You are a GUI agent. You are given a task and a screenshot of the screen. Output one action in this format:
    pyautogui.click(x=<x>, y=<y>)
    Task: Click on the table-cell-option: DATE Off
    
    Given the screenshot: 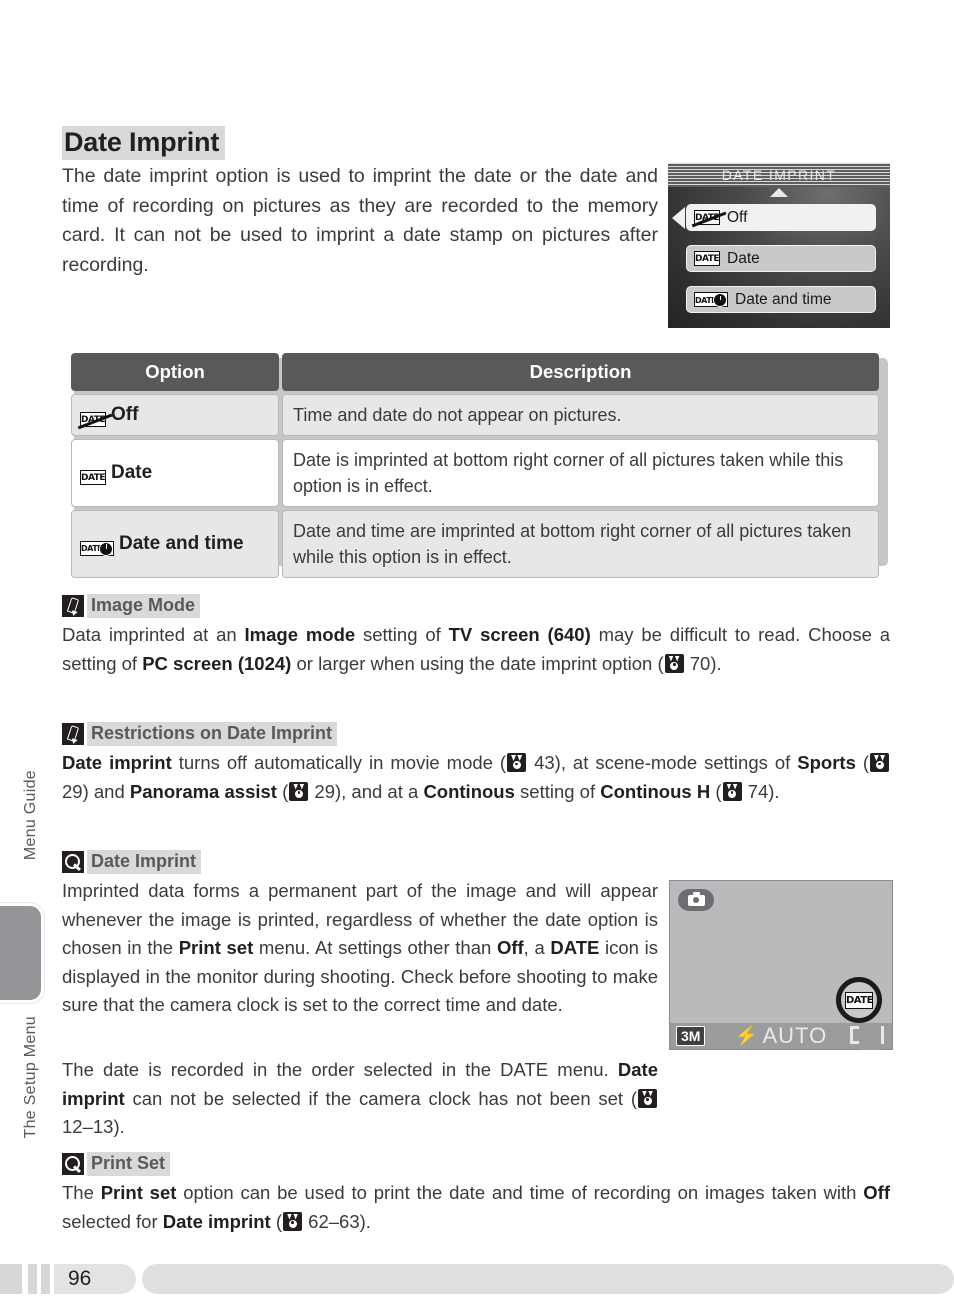 What is the action you would take?
    pyautogui.click(x=175, y=415)
    